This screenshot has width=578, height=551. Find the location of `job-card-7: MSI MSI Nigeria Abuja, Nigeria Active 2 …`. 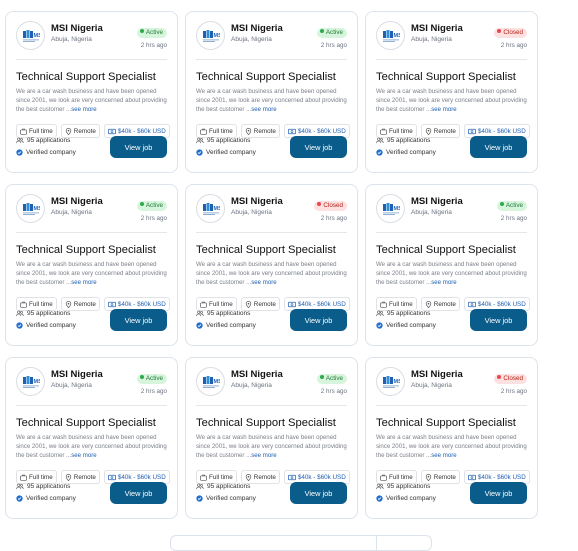

job-card-7: MSI MSI Nigeria Abuja, Nigeria Active 2 … is located at coordinates (91, 438).